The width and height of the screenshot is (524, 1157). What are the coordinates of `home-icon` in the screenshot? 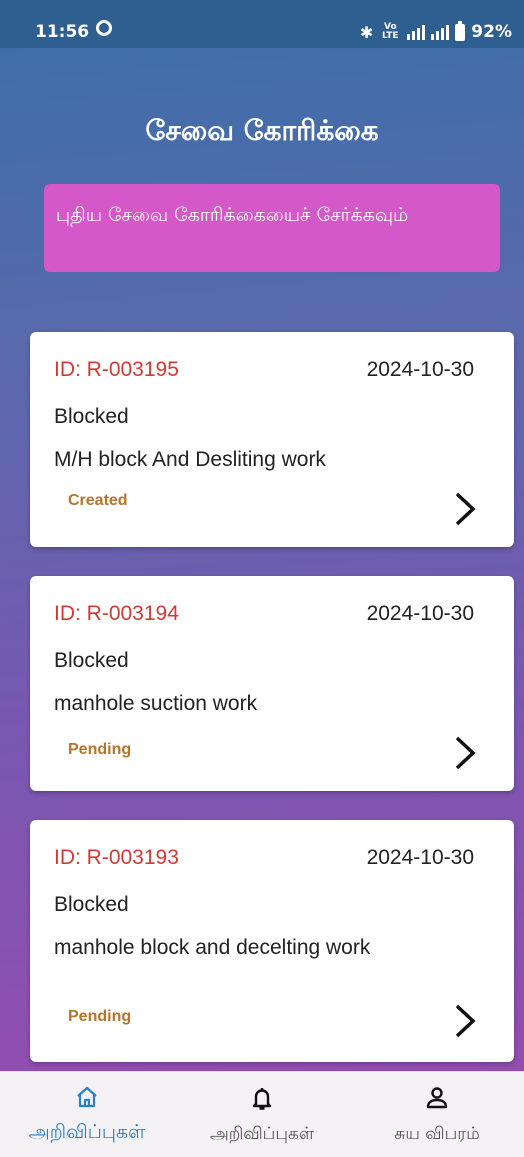 It's located at (87, 1099).